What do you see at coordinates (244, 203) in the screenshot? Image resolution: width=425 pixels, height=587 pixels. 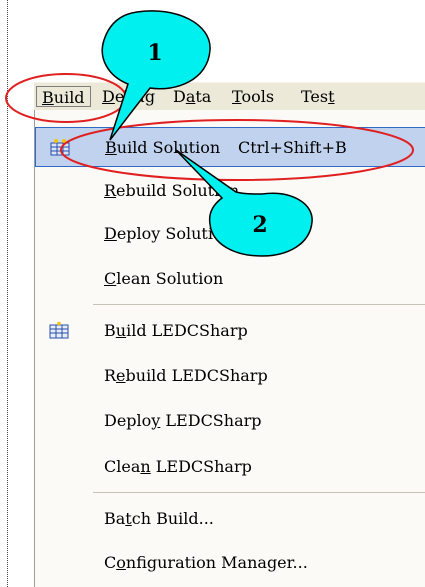 I see `callout-2: 2` at bounding box center [244, 203].